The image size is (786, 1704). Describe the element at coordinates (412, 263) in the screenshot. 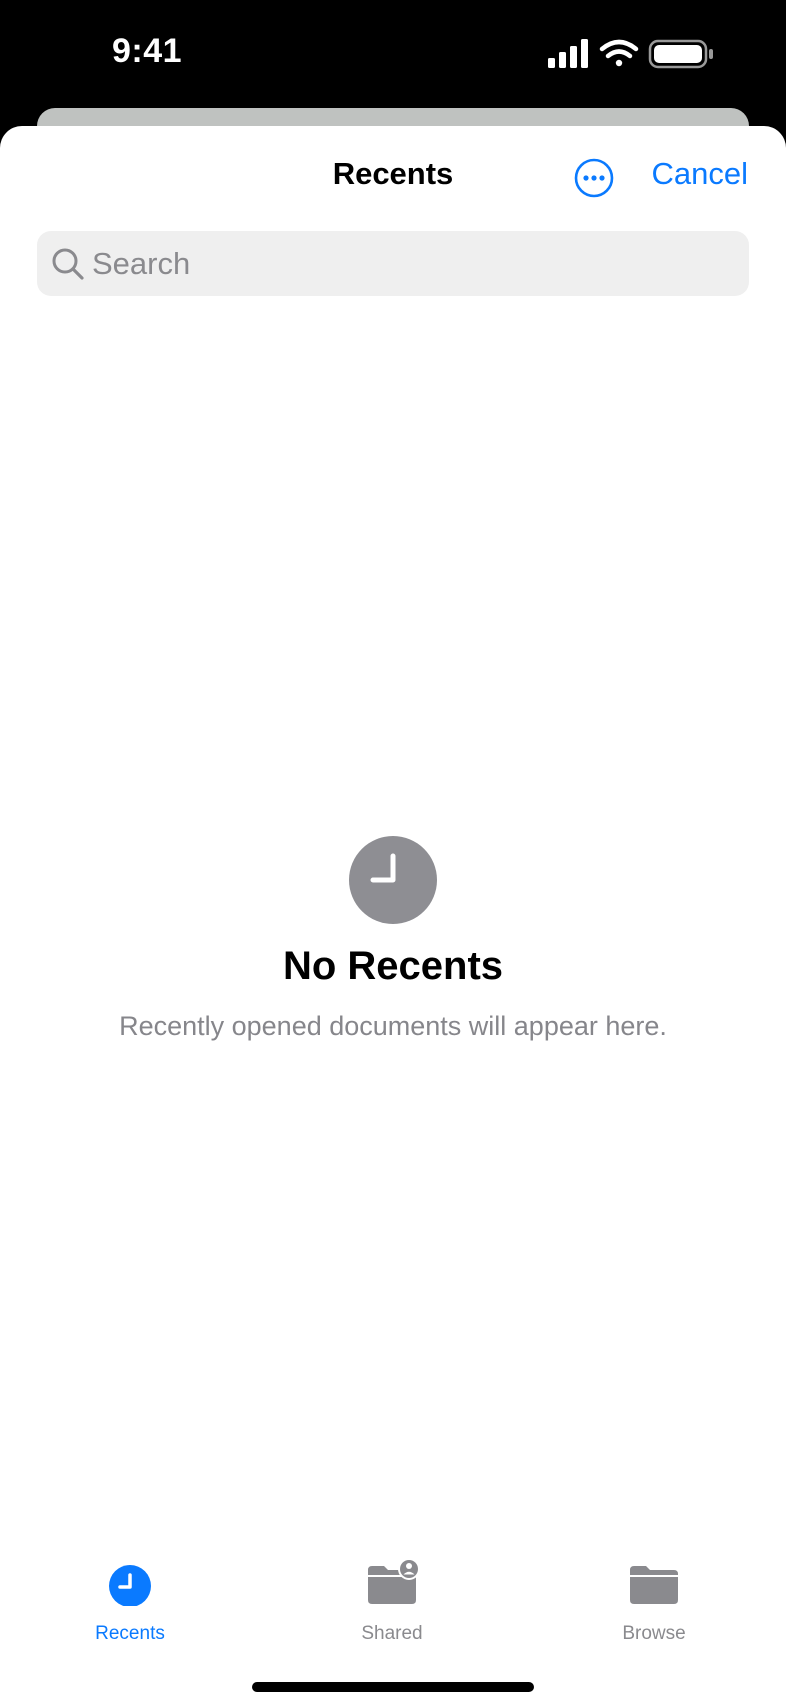

I see `search-input` at that location.